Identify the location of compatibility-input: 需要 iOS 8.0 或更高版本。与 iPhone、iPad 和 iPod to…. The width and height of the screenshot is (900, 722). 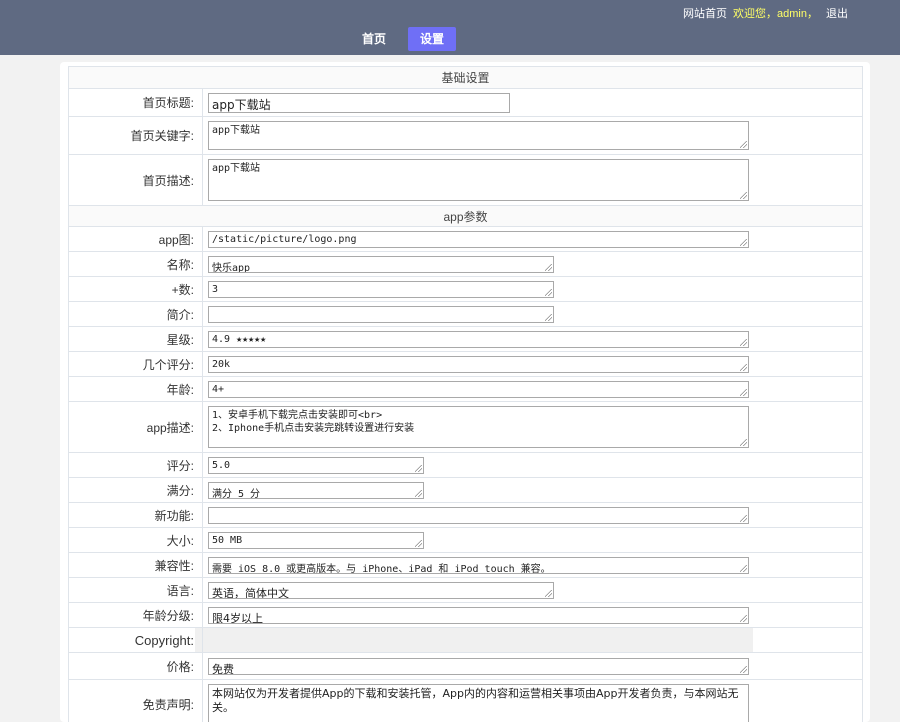
(478, 565).